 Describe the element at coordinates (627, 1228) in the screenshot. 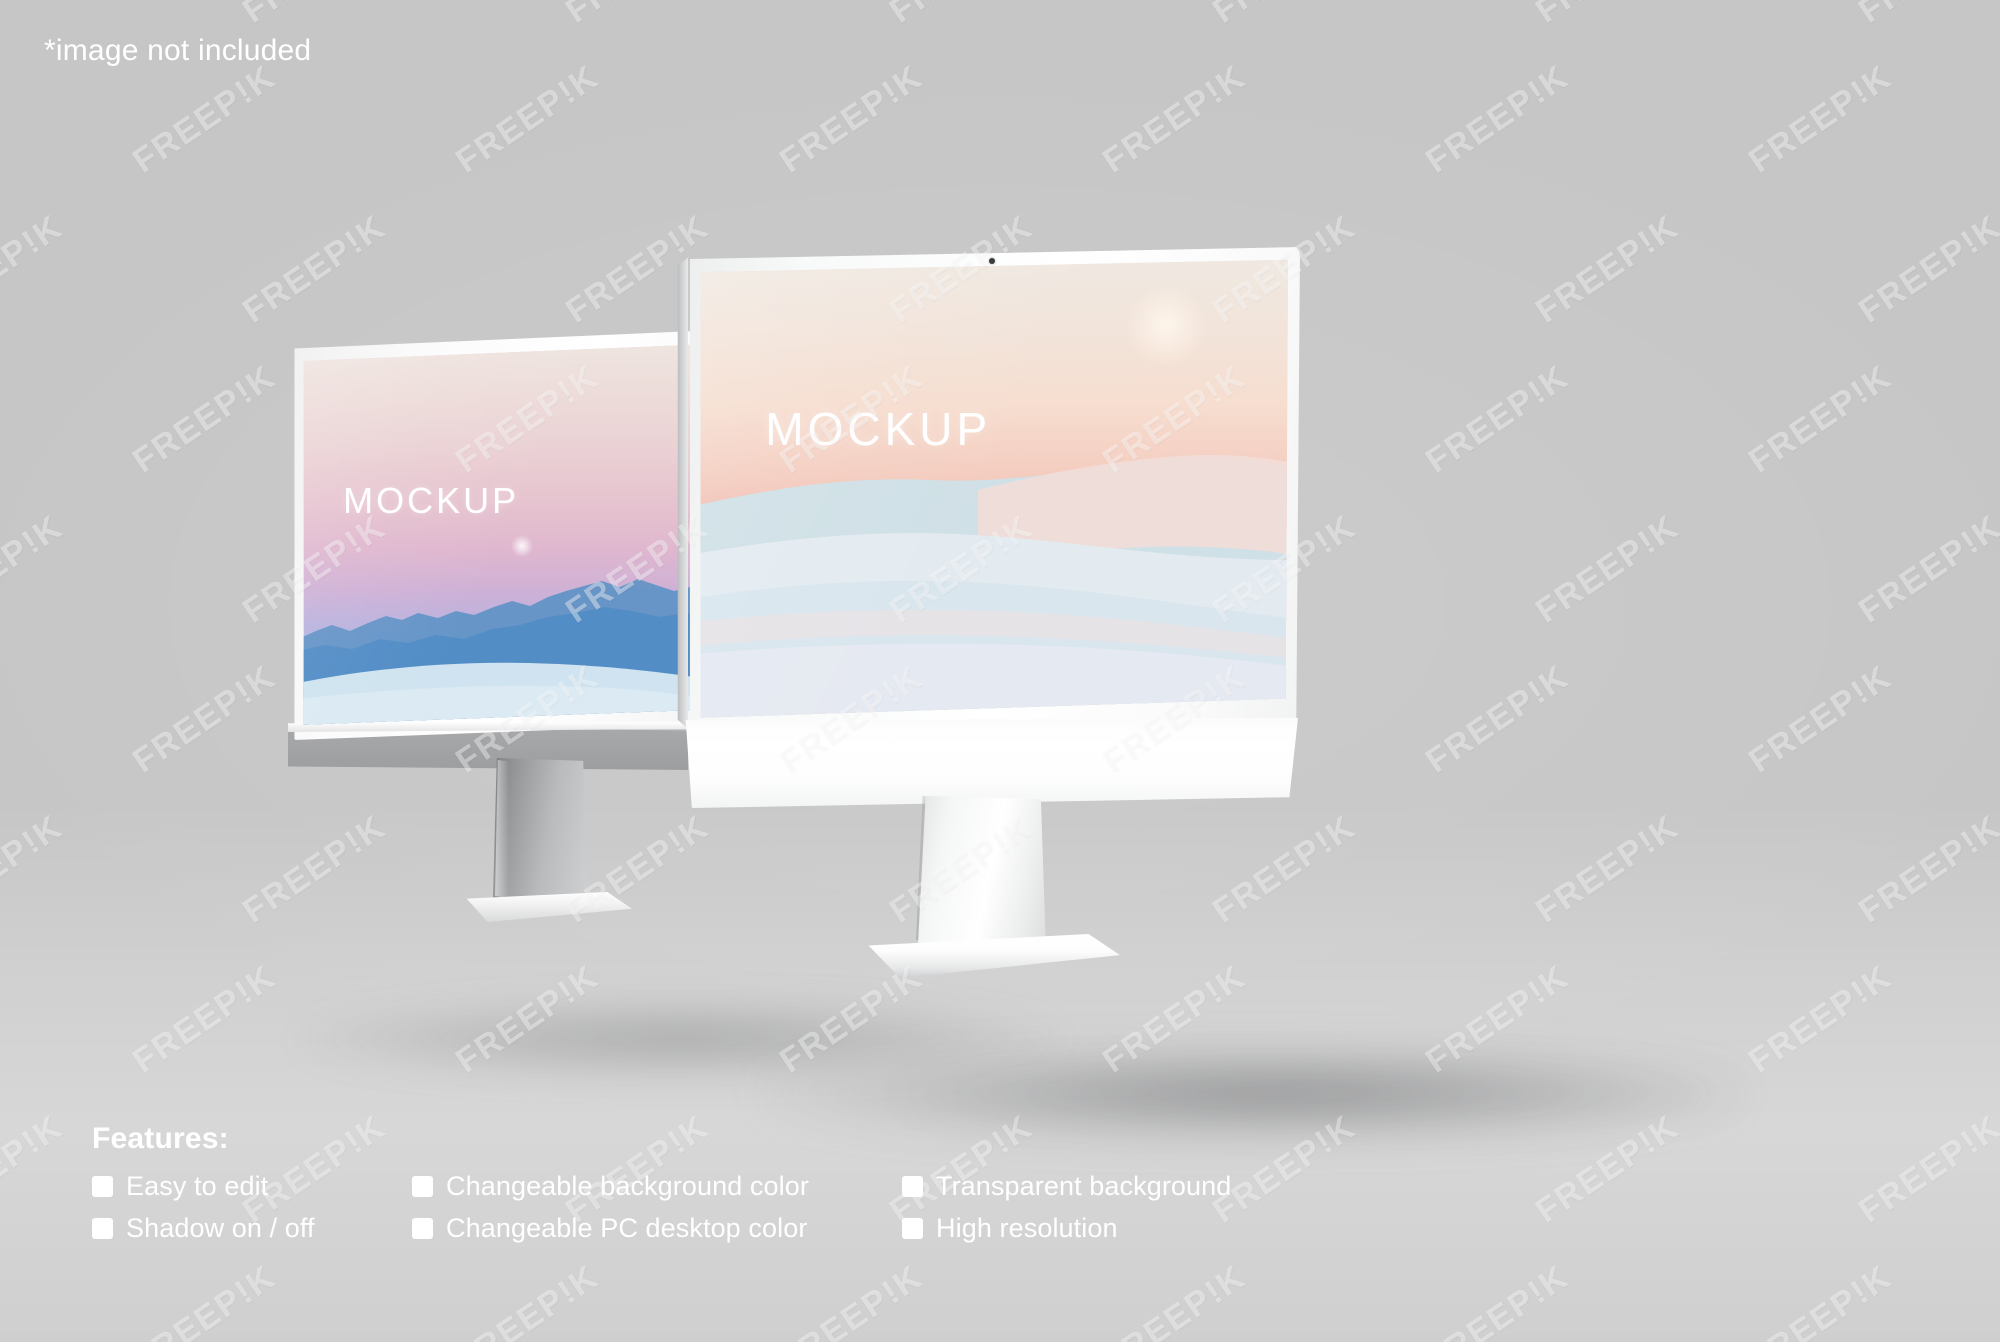

I see `feature-label: Changeable PC desktop color` at that location.